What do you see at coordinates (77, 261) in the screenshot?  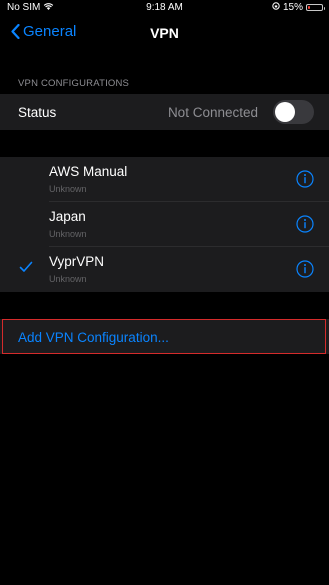 I see `vpn-name: VyprVPN` at bounding box center [77, 261].